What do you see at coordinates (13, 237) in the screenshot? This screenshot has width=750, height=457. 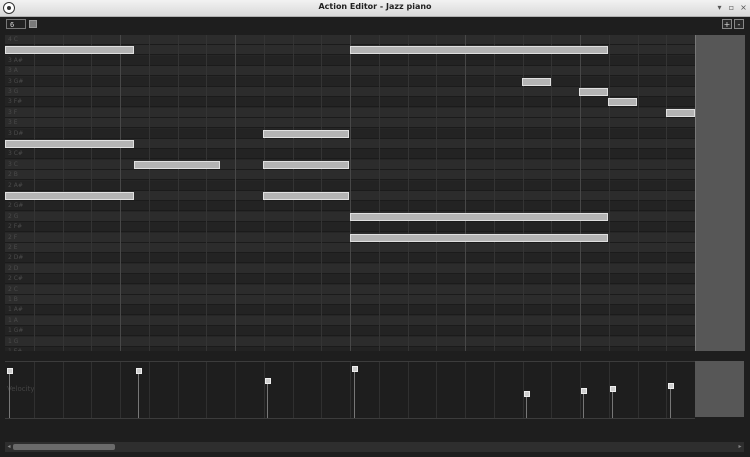 I see `key-label: 2 F` at bounding box center [13, 237].